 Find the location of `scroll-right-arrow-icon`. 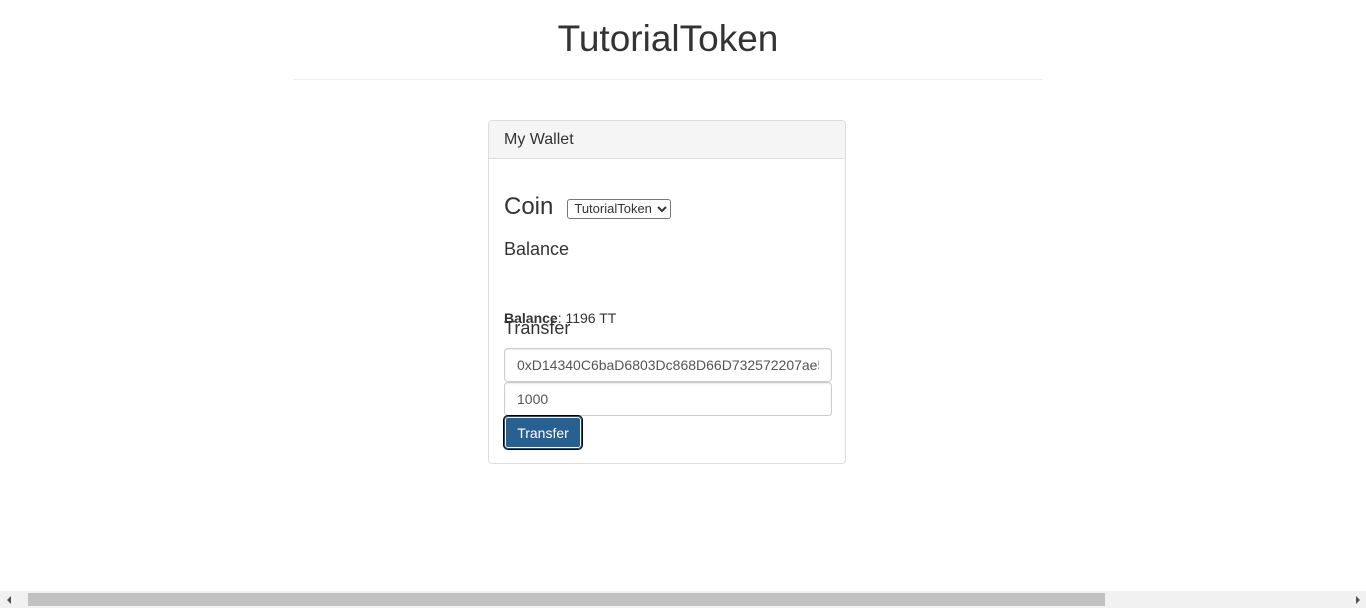

scroll-right-arrow-icon is located at coordinates (1357, 599).